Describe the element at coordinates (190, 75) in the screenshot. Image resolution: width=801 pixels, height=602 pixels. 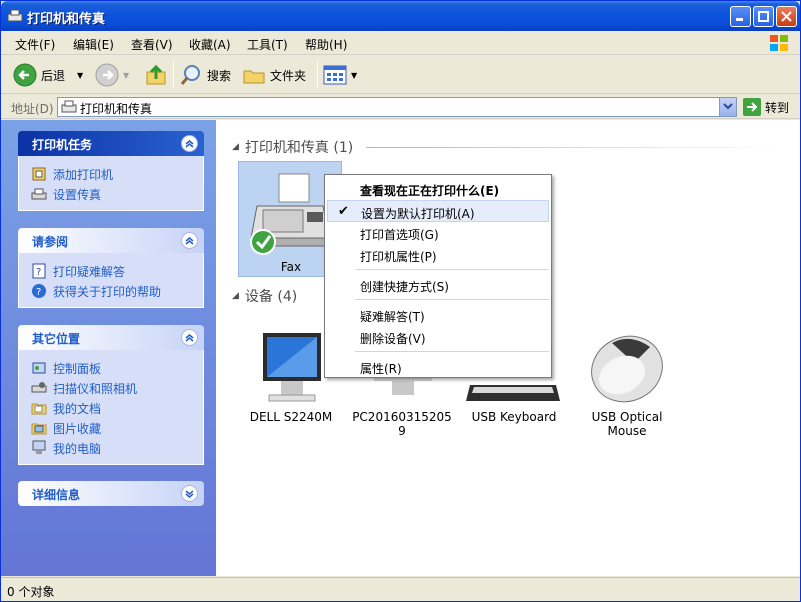
I see `search-icon` at that location.